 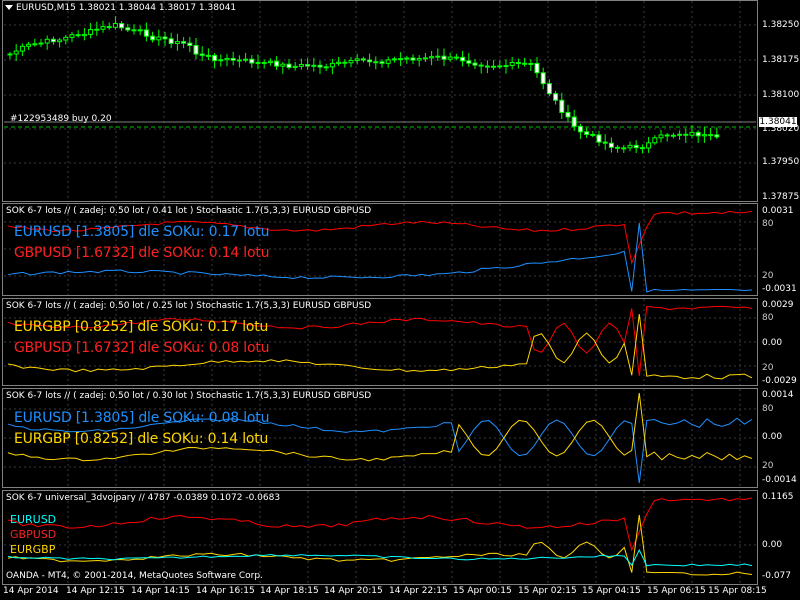 What do you see at coordinates (768, 276) in the screenshot?
I see `pane-1-axis: 20` at bounding box center [768, 276].